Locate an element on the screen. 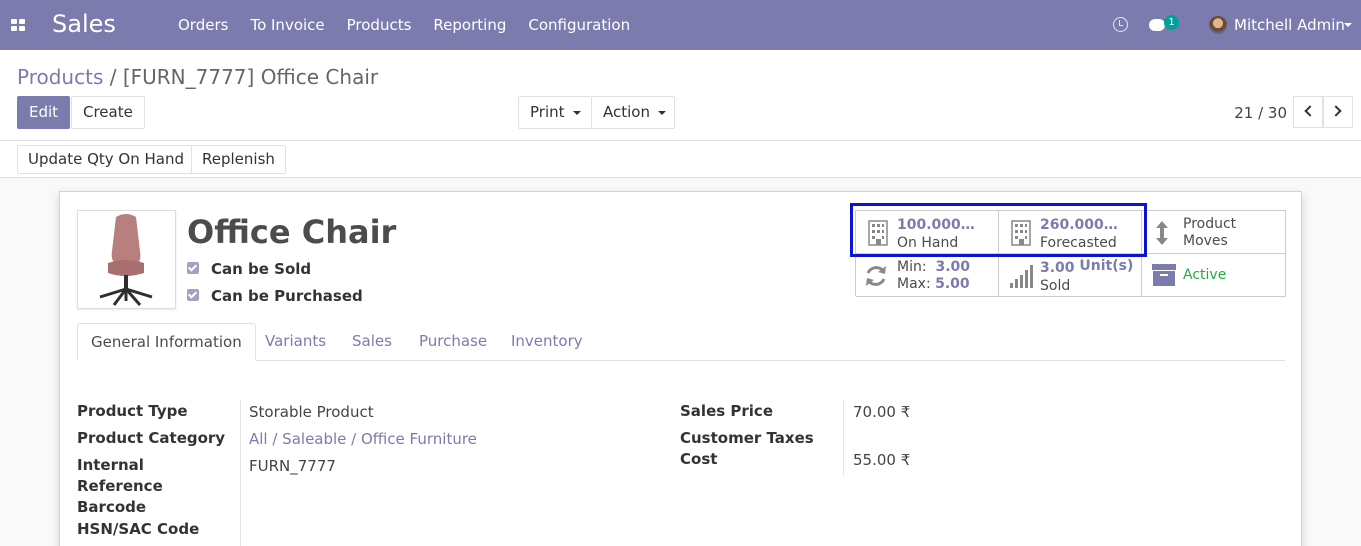  sold-button: 3.00 Unit(s) Sold is located at coordinates (1070, 275).